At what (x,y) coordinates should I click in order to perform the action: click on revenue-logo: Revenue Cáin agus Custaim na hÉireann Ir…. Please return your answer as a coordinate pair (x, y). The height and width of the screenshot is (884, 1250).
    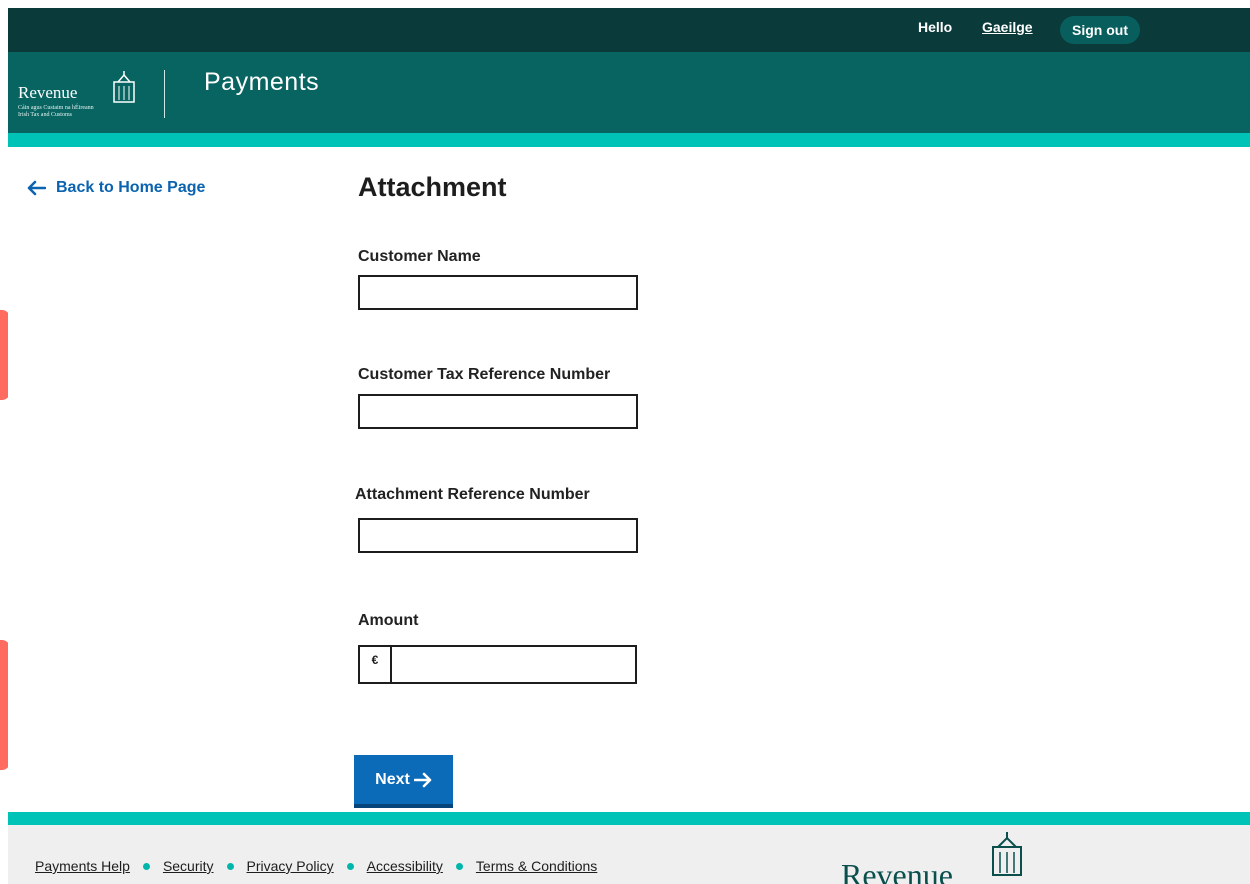
    Looking at the image, I should click on (88, 95).